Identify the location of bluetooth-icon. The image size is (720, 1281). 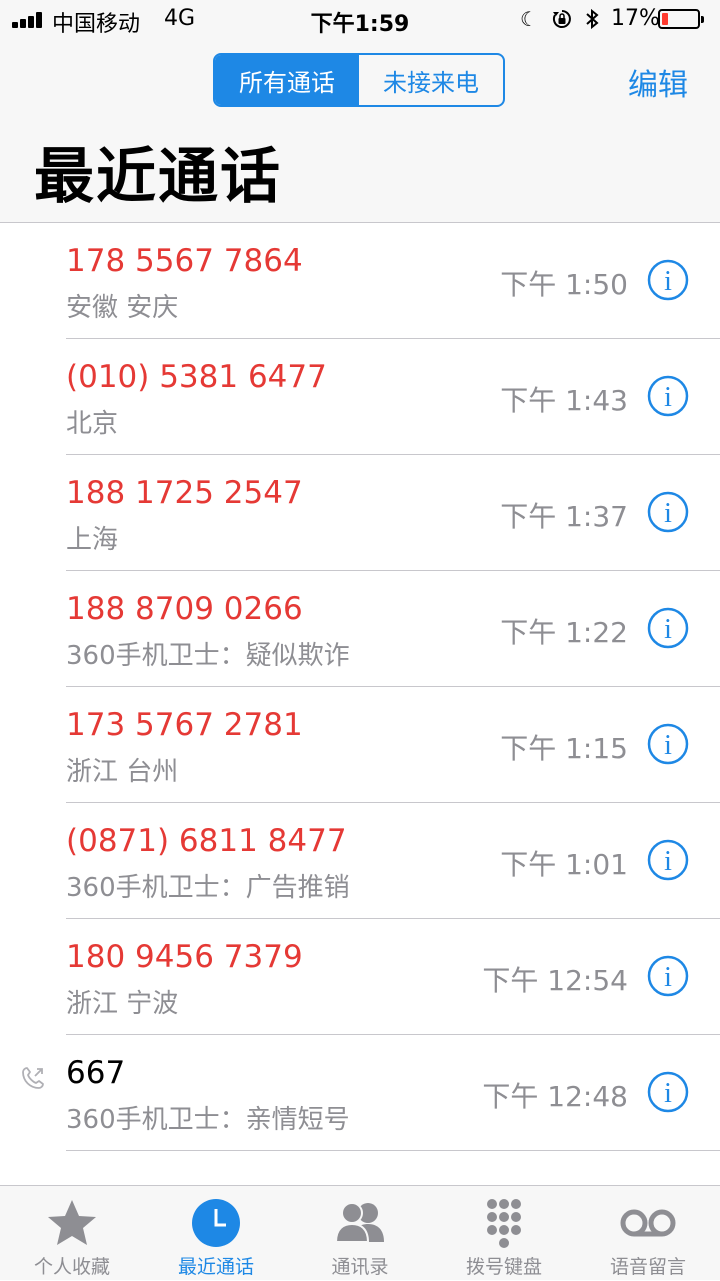
(592, 19).